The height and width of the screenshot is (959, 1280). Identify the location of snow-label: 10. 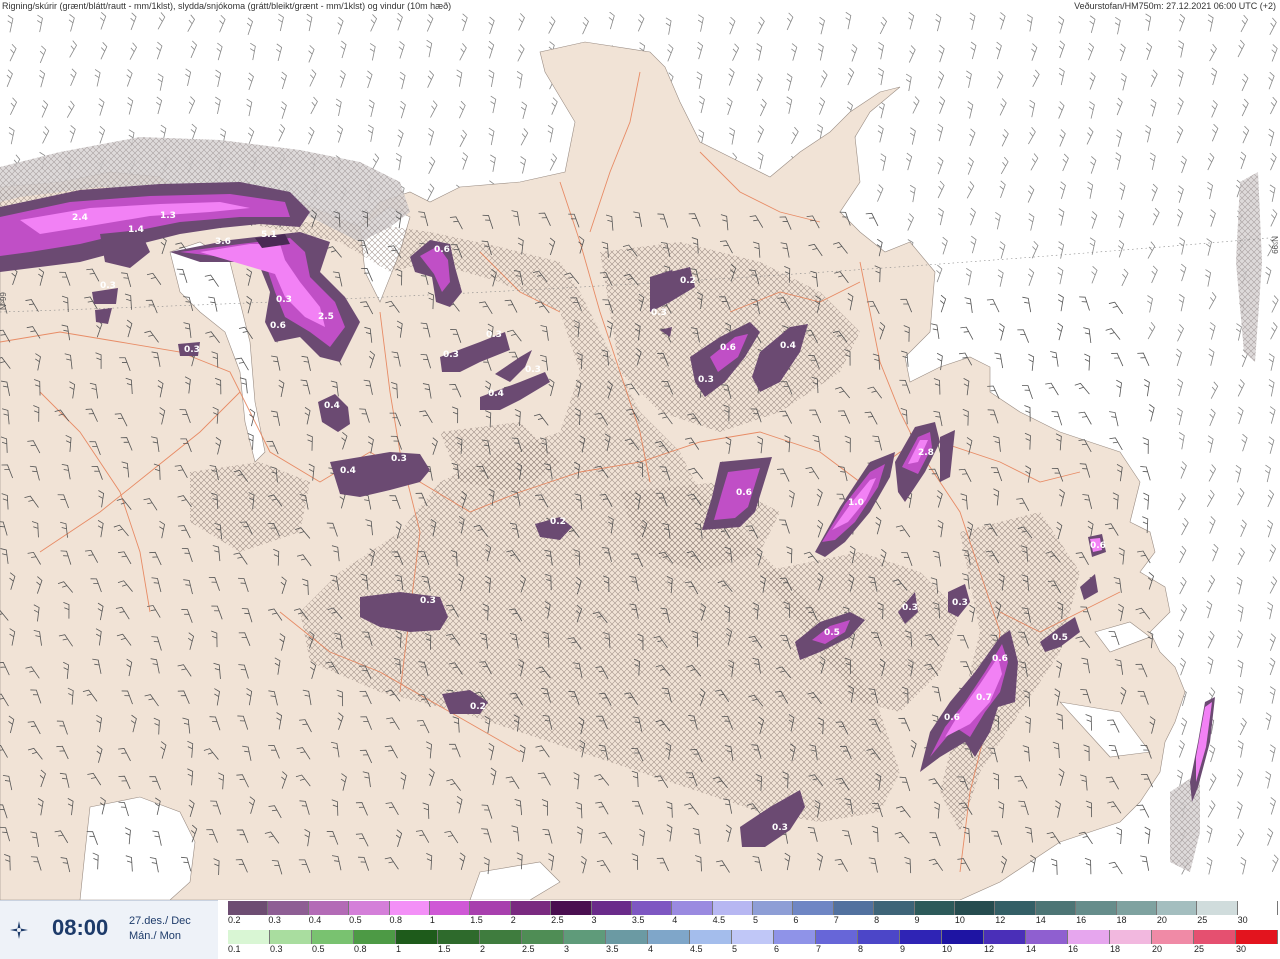
(959, 920).